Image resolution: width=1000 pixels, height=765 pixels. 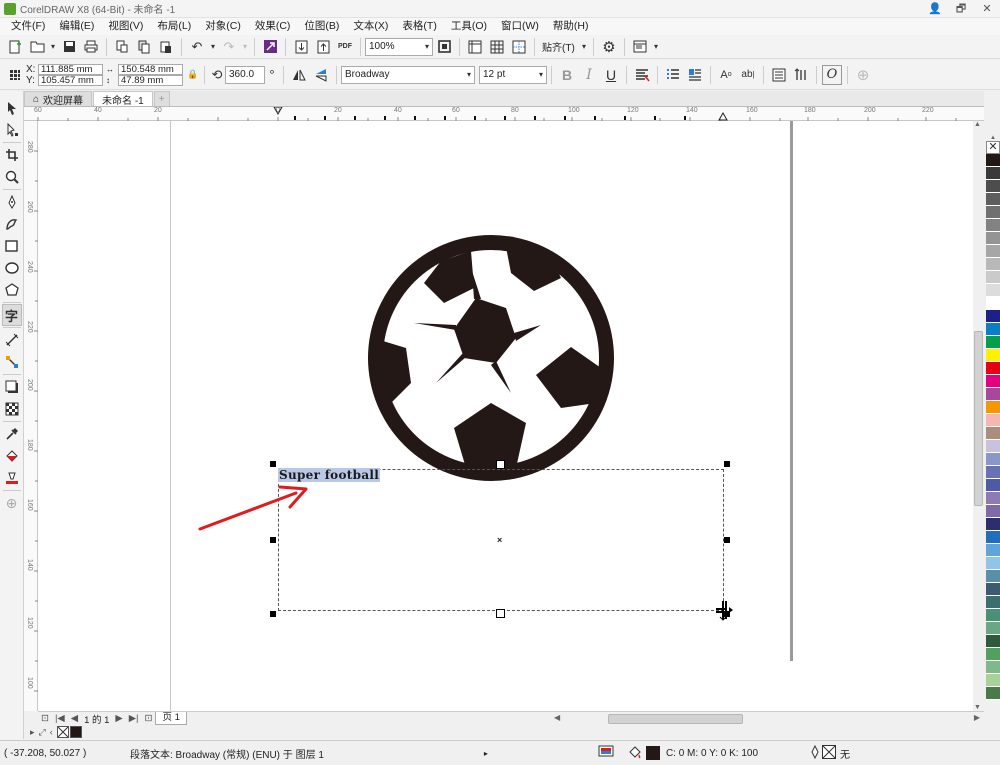 What do you see at coordinates (70, 80) in the screenshot?
I see `y-position-input: 105.457 mm` at bounding box center [70, 80].